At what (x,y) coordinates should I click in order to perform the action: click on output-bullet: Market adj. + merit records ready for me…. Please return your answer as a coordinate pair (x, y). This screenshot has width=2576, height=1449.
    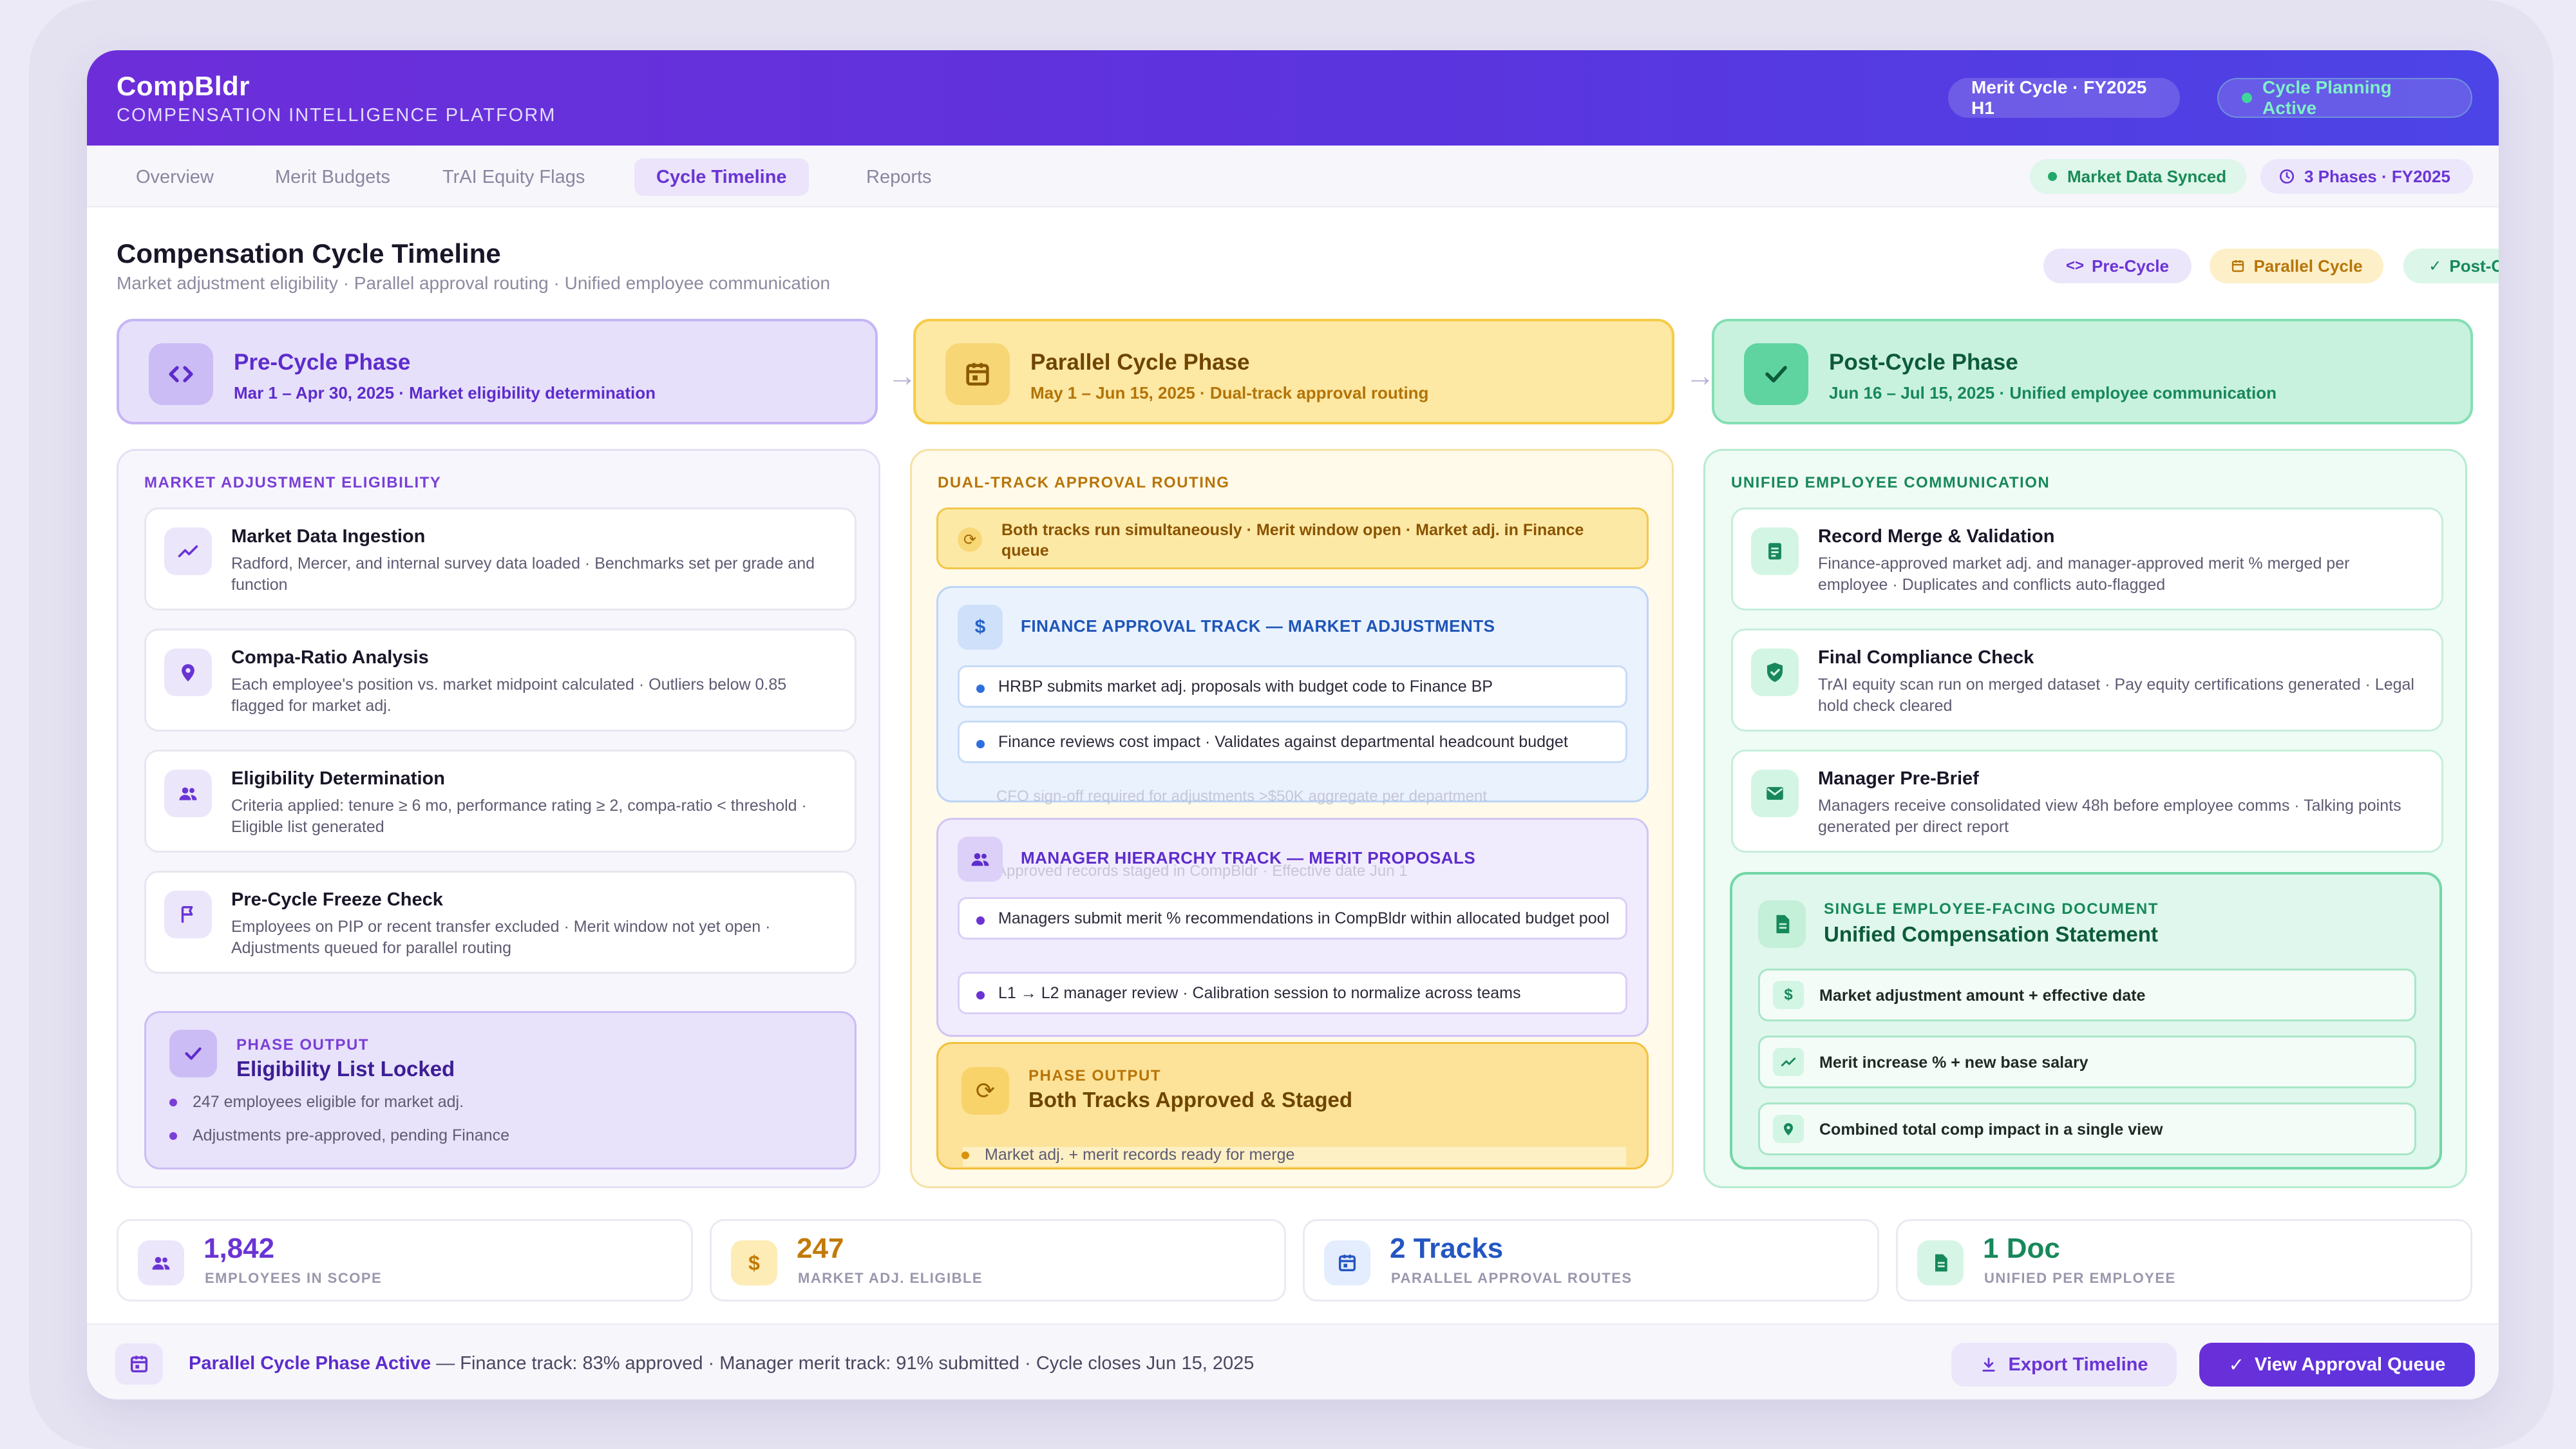
    Looking at the image, I should click on (1127, 1155).